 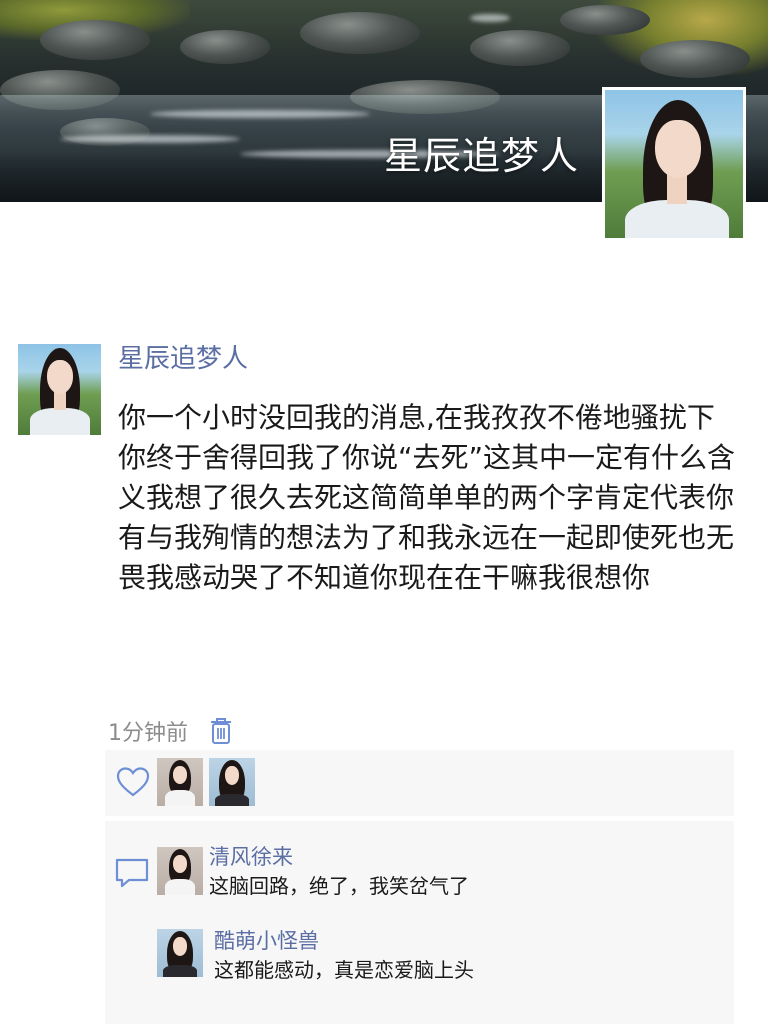 What do you see at coordinates (183, 359) in the screenshot?
I see `post-author-name: 星辰追梦人` at bounding box center [183, 359].